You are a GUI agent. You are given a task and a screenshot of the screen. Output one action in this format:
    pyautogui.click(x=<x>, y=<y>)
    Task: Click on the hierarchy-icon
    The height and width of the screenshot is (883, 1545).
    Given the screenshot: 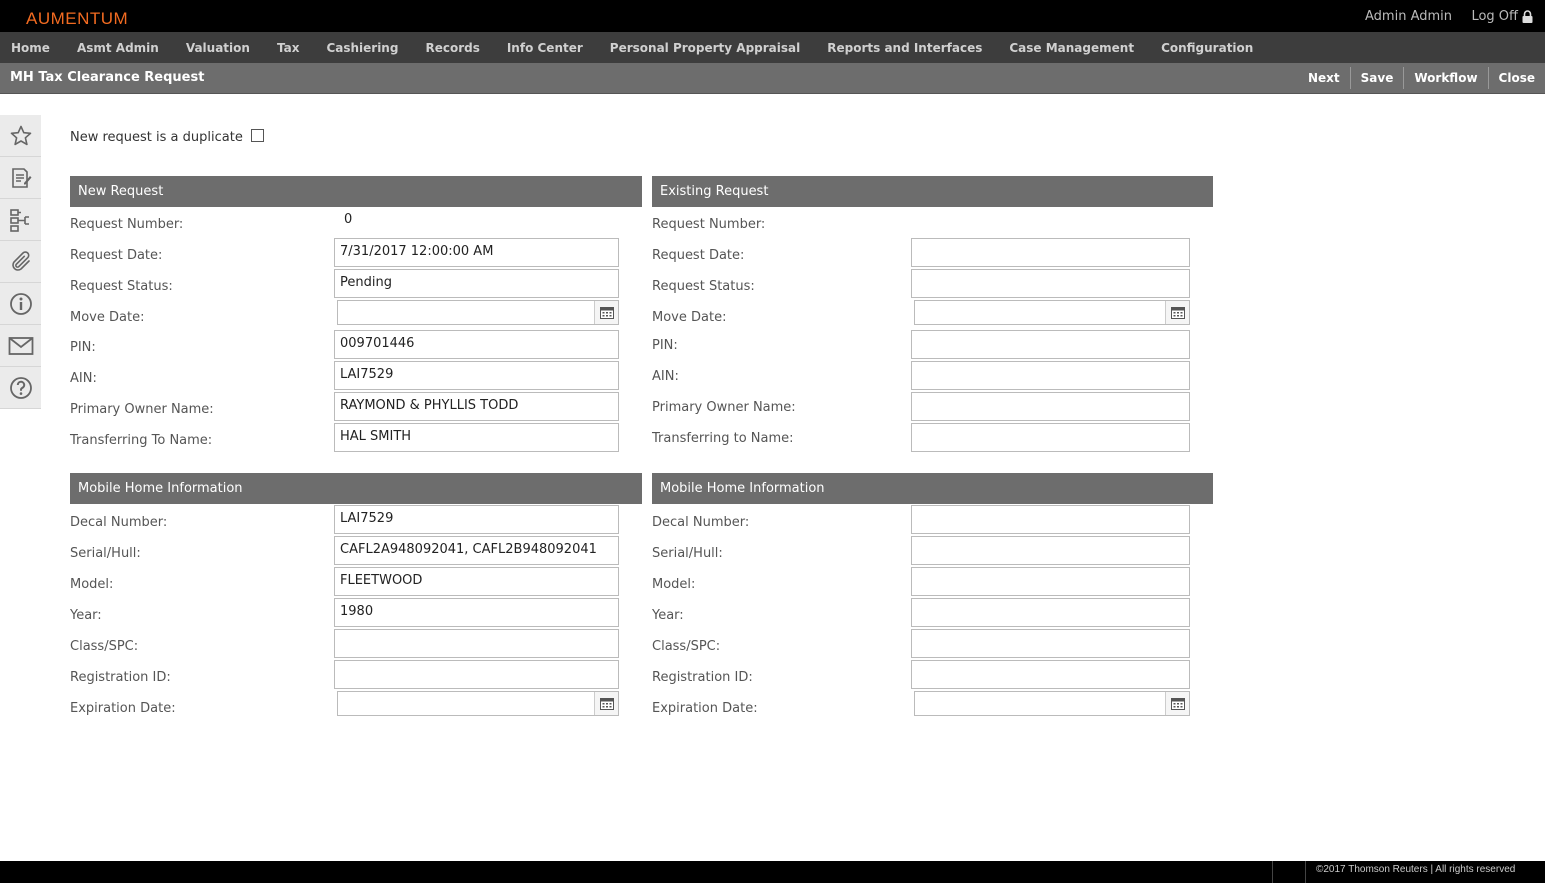 What is the action you would take?
    pyautogui.click(x=19, y=220)
    